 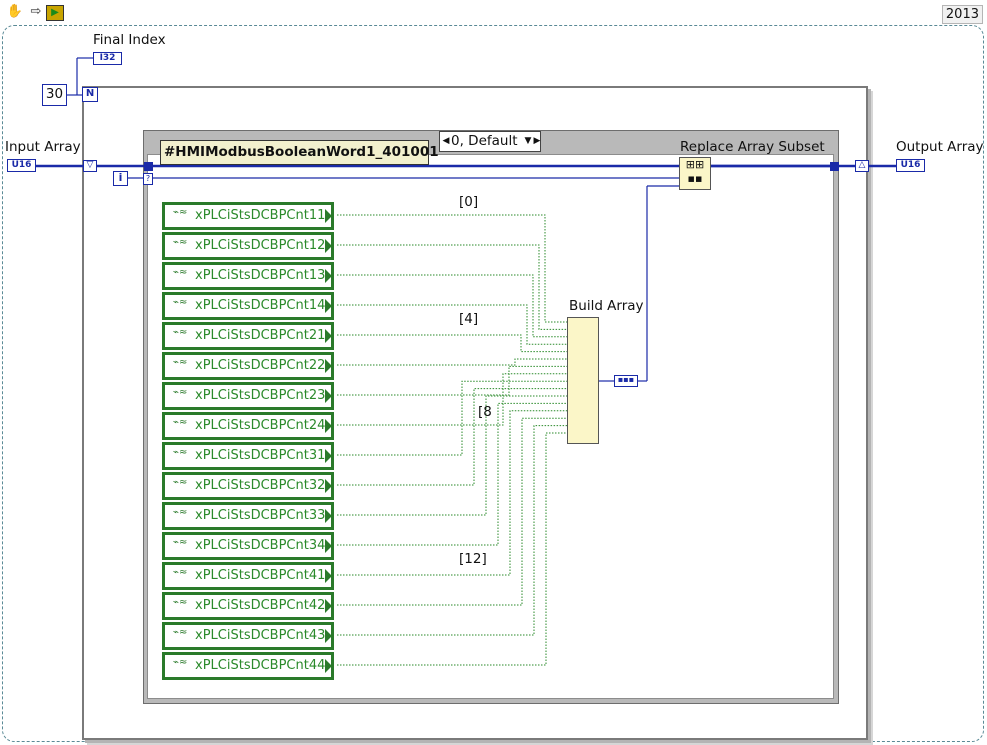 I want to click on shared-variable-2: ⌁≈ xPLCiStsDCBPCnt12, so click(x=248, y=246).